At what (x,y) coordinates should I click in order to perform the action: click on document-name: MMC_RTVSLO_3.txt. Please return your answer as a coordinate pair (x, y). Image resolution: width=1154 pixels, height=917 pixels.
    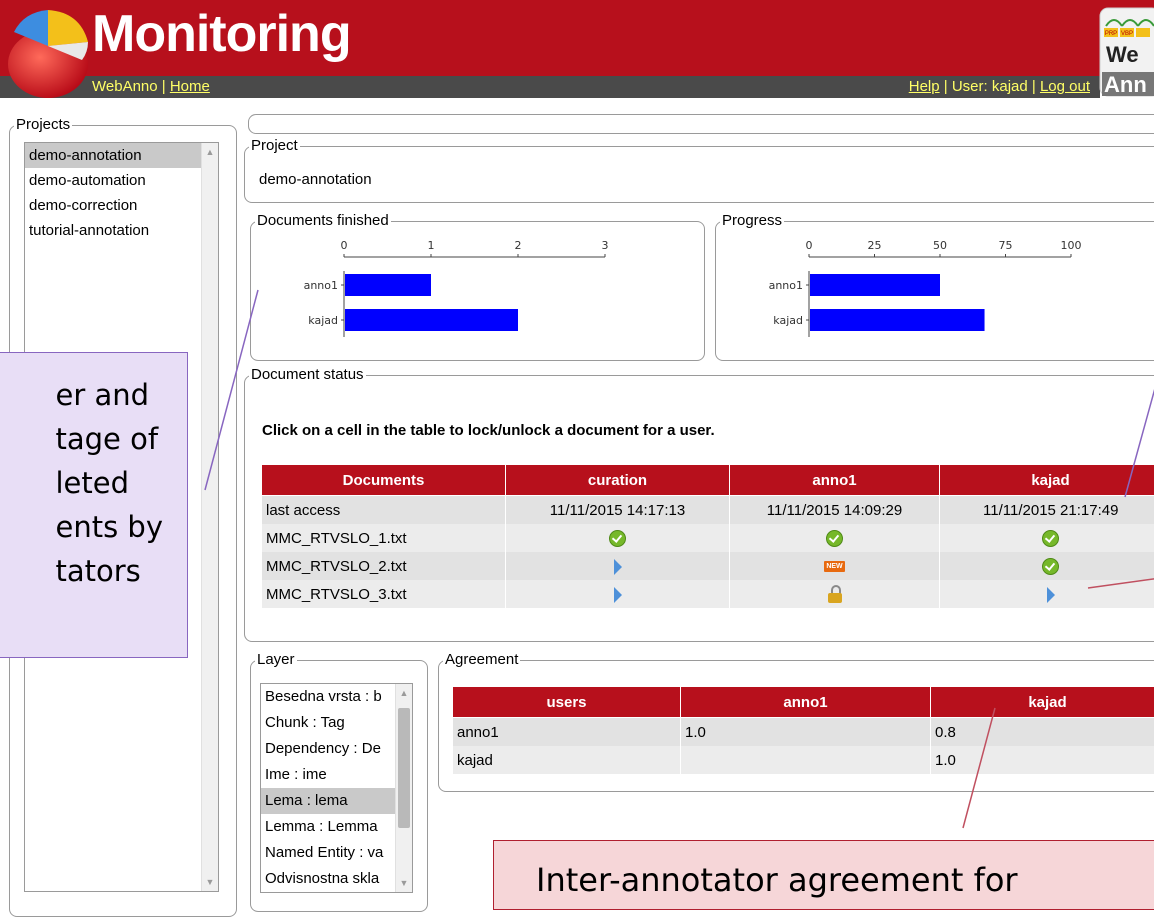
    Looking at the image, I should click on (384, 594).